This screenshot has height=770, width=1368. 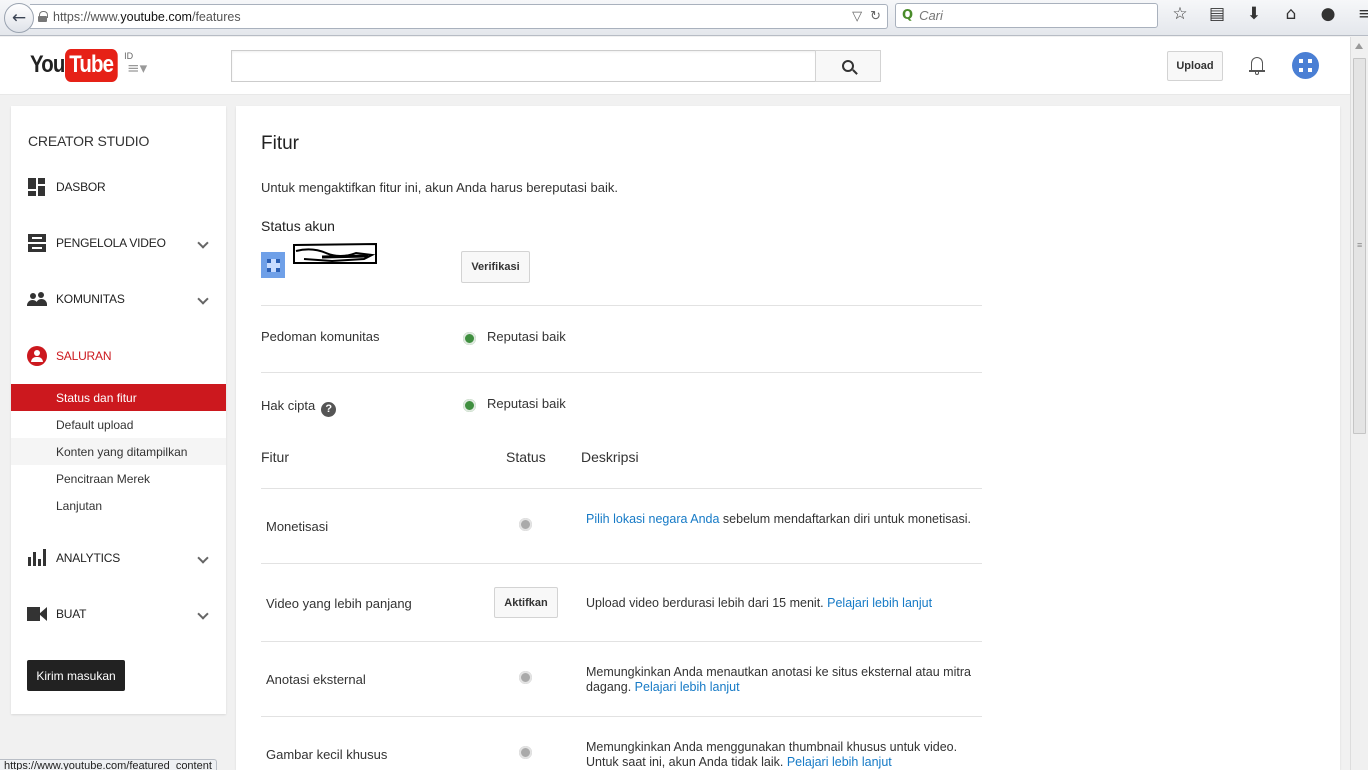 I want to click on youtube-header: You Tube ID ≡▾ Upload, so click(x=675, y=66).